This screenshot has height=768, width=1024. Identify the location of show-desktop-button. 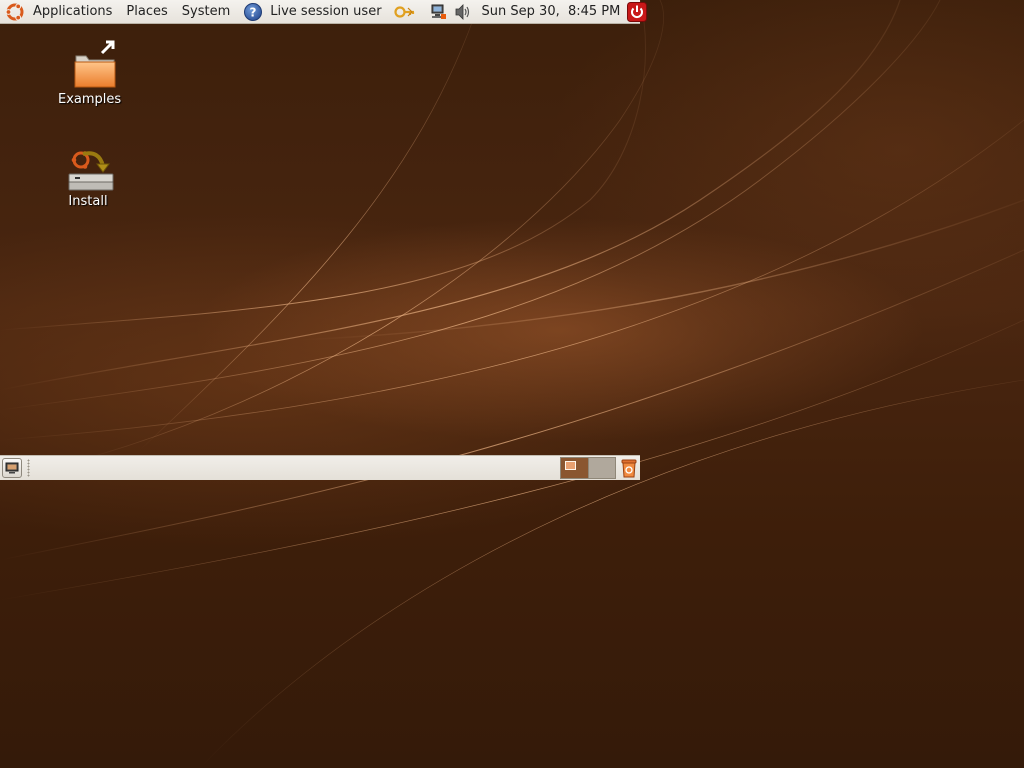
(12, 468).